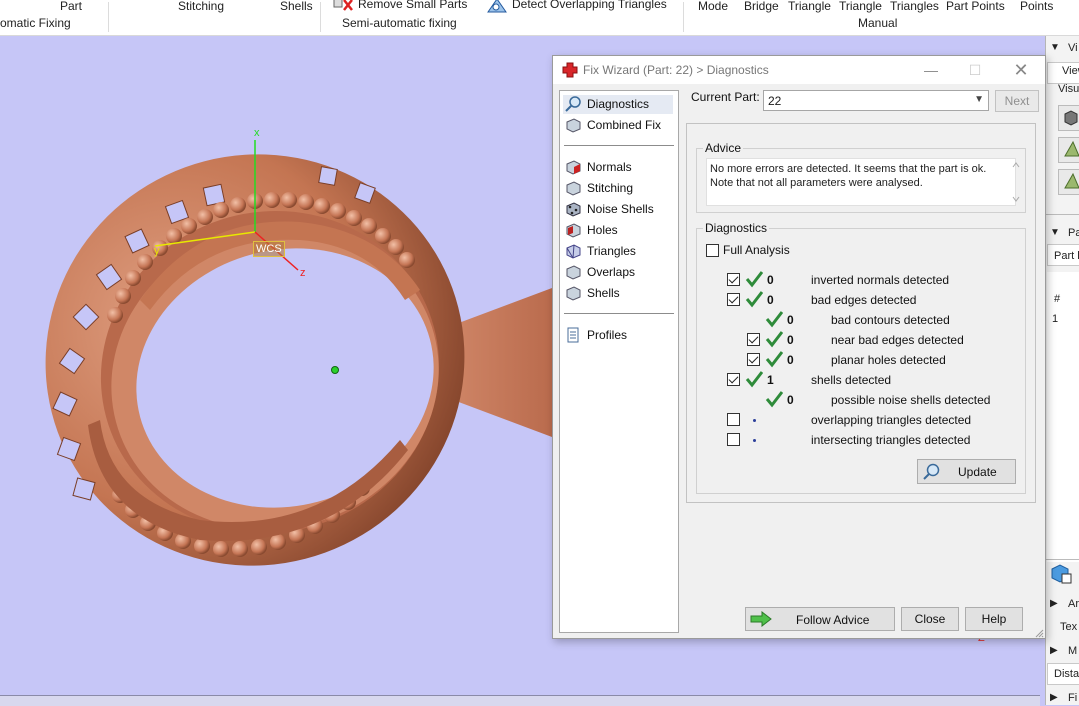 The height and width of the screenshot is (706, 1079). I want to click on red-cross-icon, so click(570, 70).